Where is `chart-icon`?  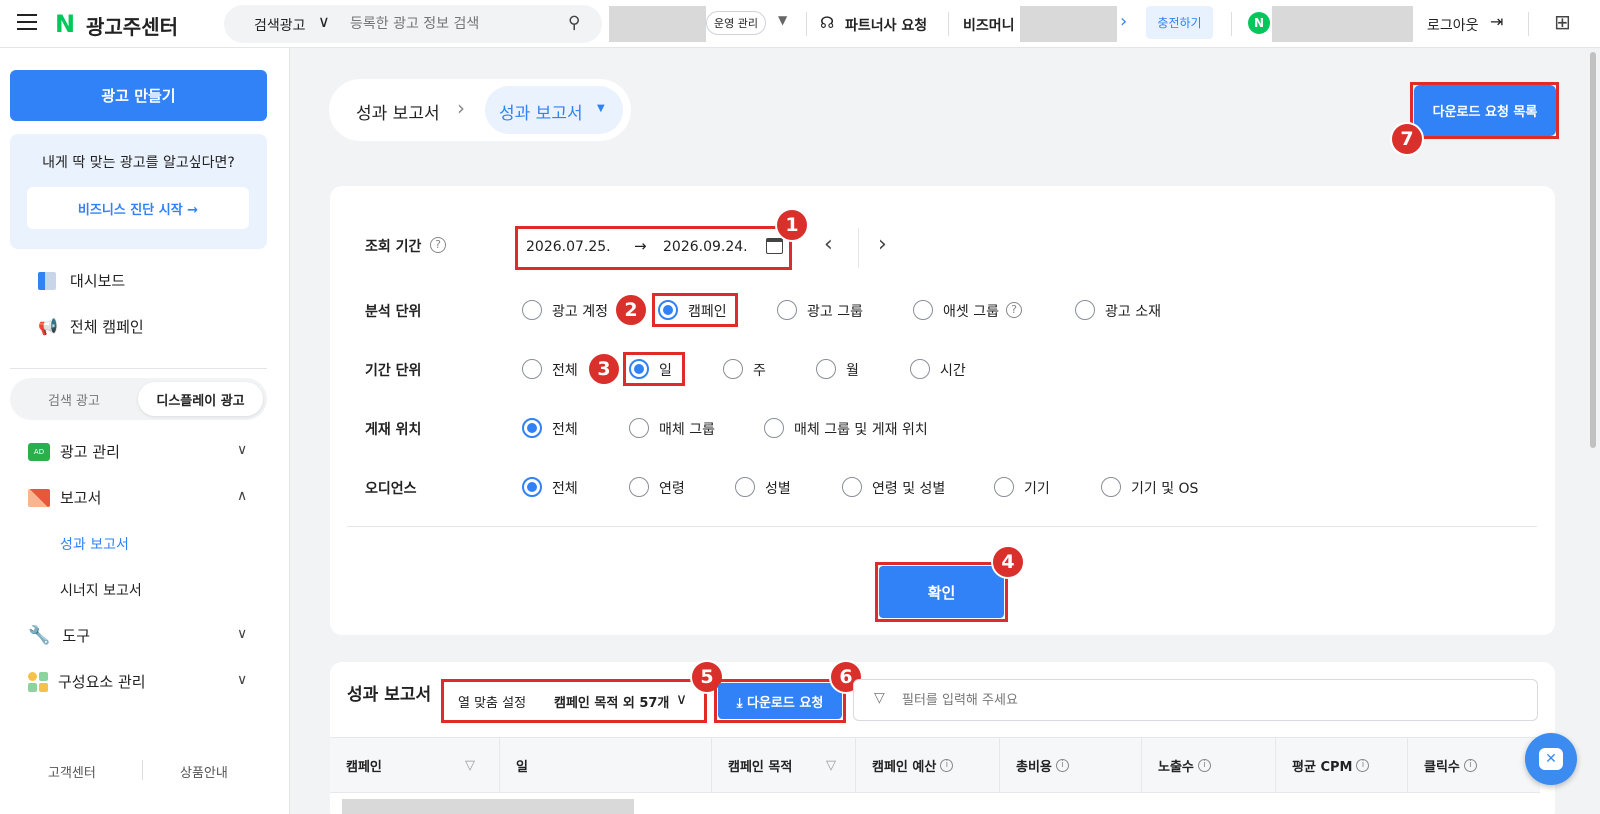
chart-icon is located at coordinates (39, 497).